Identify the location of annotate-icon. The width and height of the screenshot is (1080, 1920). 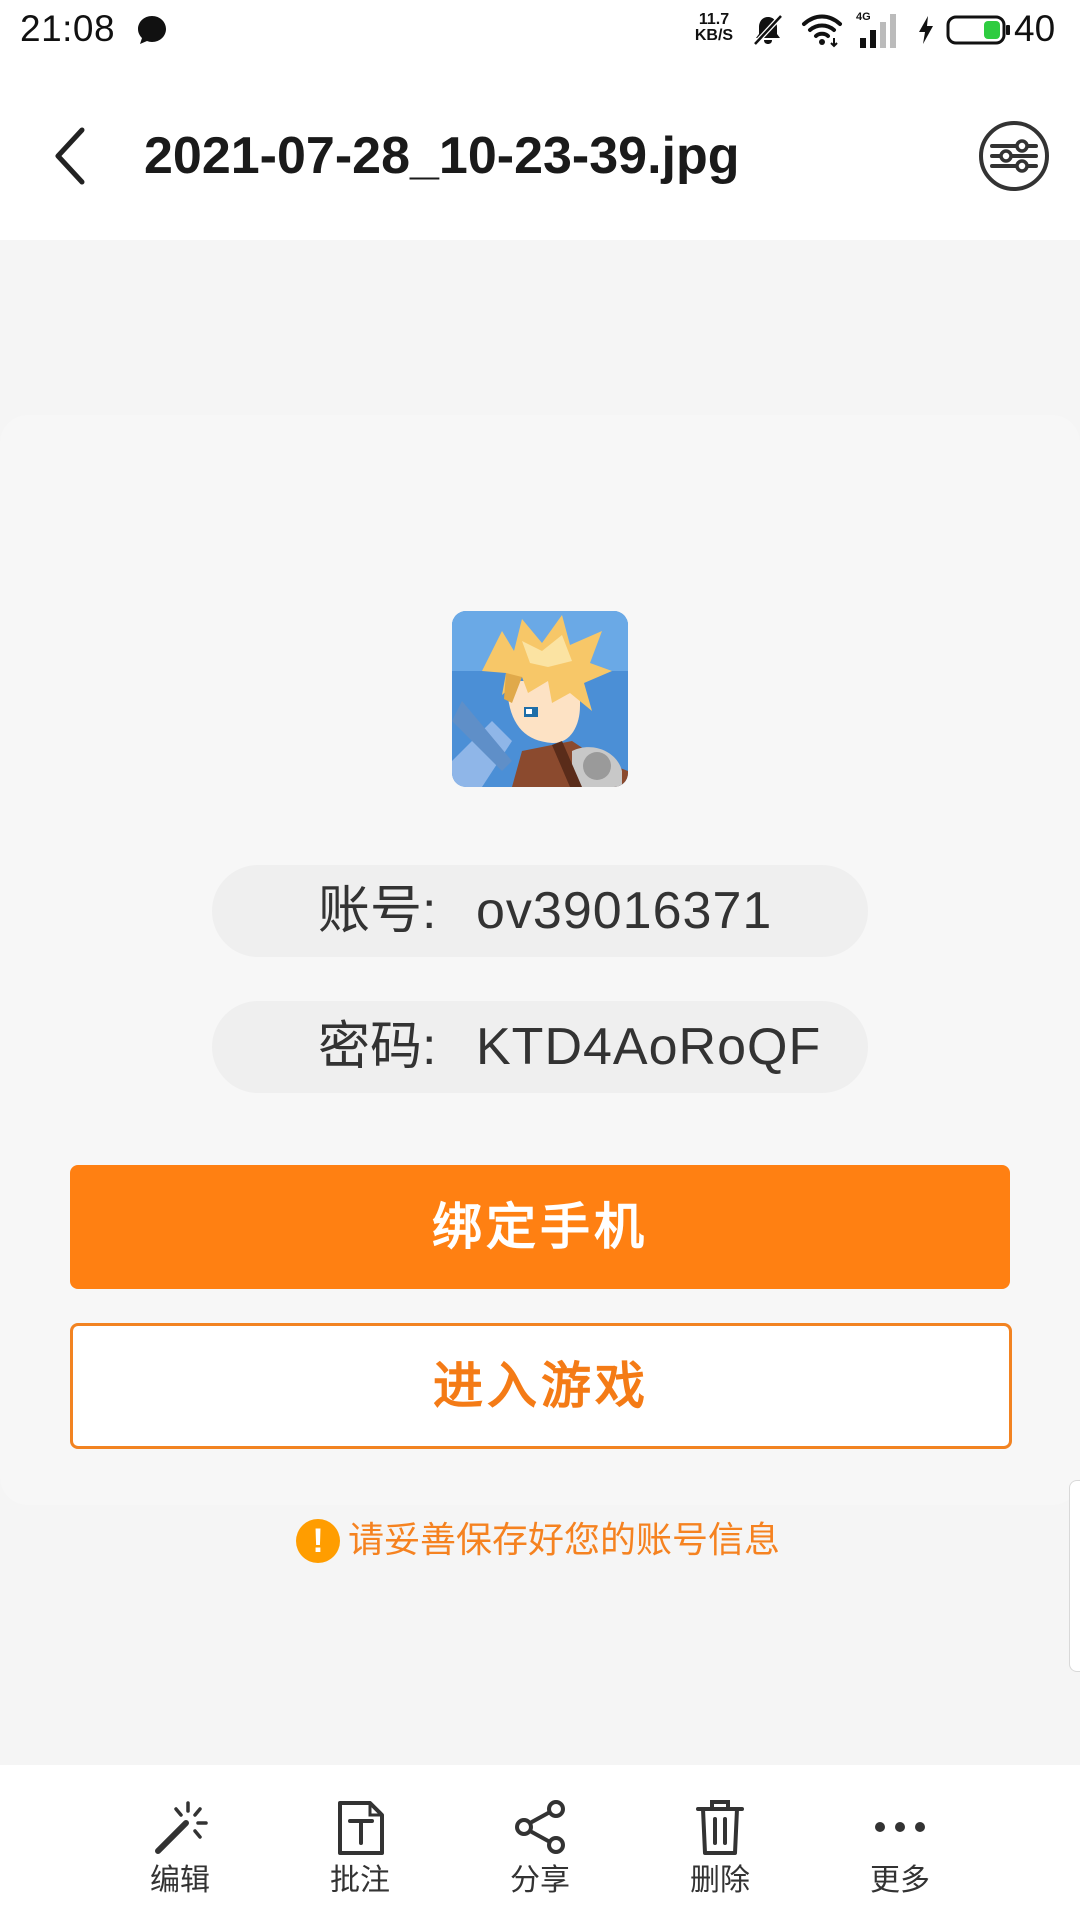
(361, 1828).